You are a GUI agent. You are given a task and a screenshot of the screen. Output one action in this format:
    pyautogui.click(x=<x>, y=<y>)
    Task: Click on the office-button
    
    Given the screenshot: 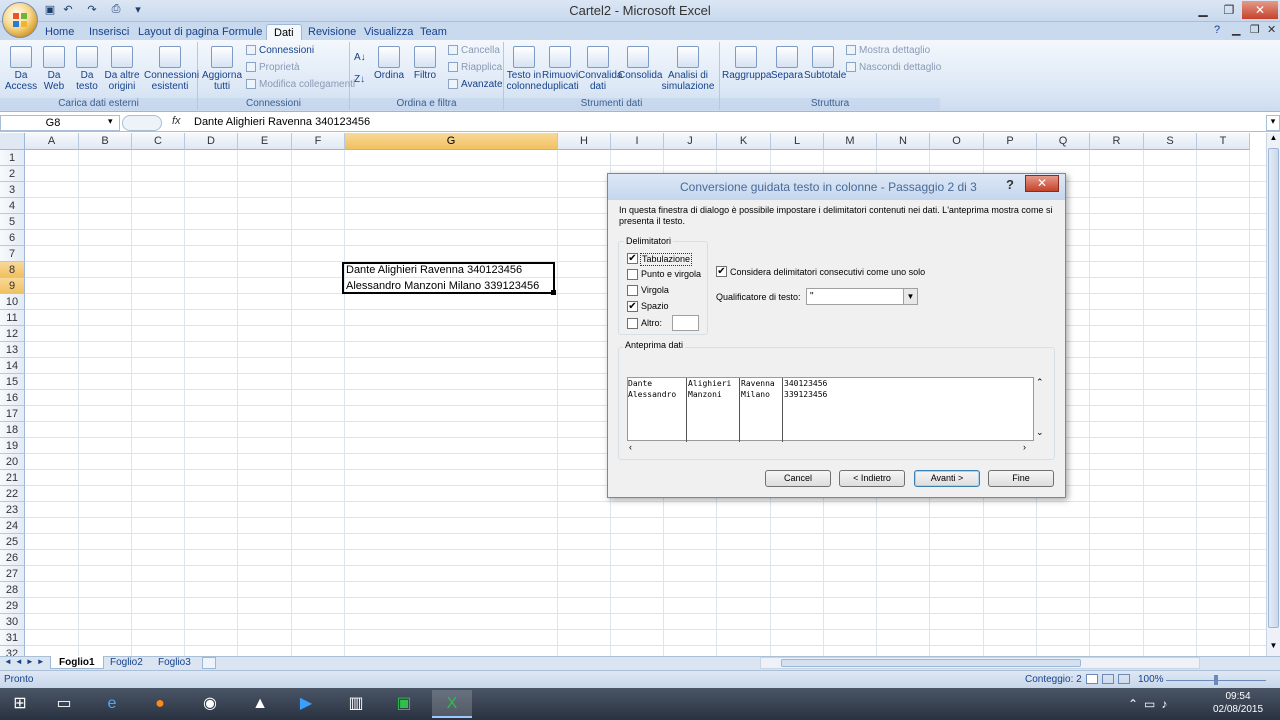 What is the action you would take?
    pyautogui.click(x=20, y=20)
    